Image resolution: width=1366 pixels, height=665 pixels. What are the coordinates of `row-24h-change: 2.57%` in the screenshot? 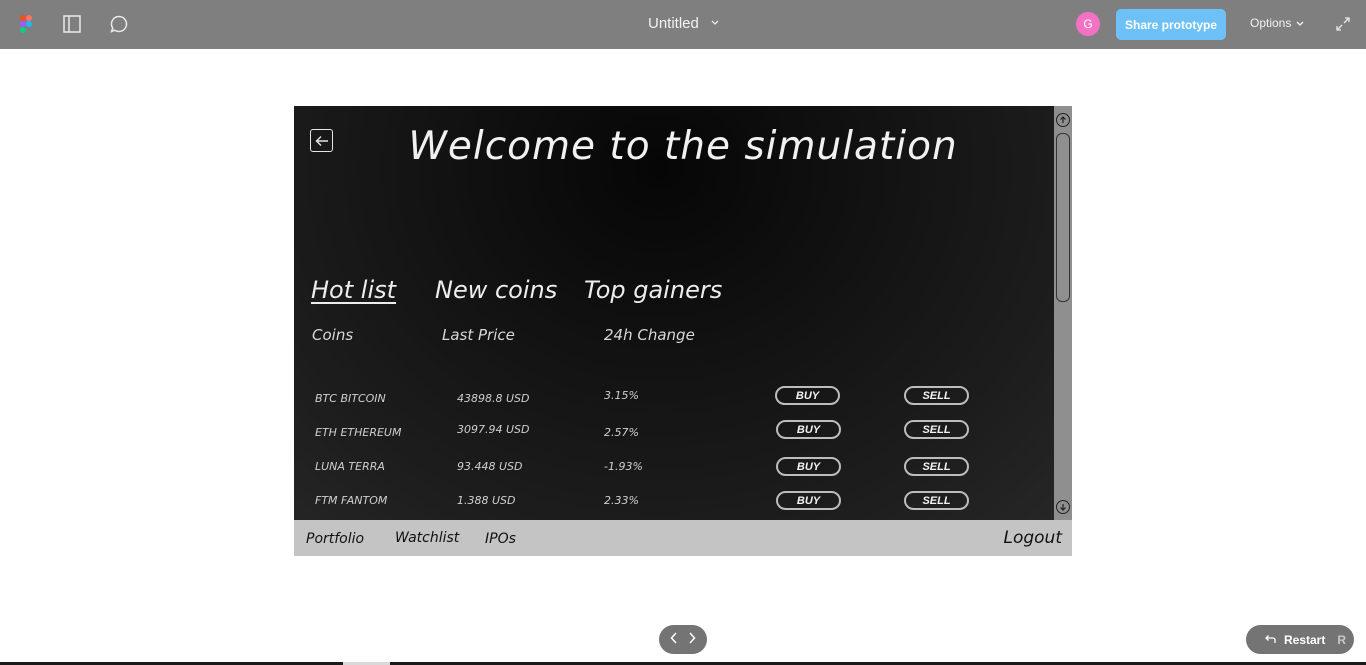 It's located at (621, 432).